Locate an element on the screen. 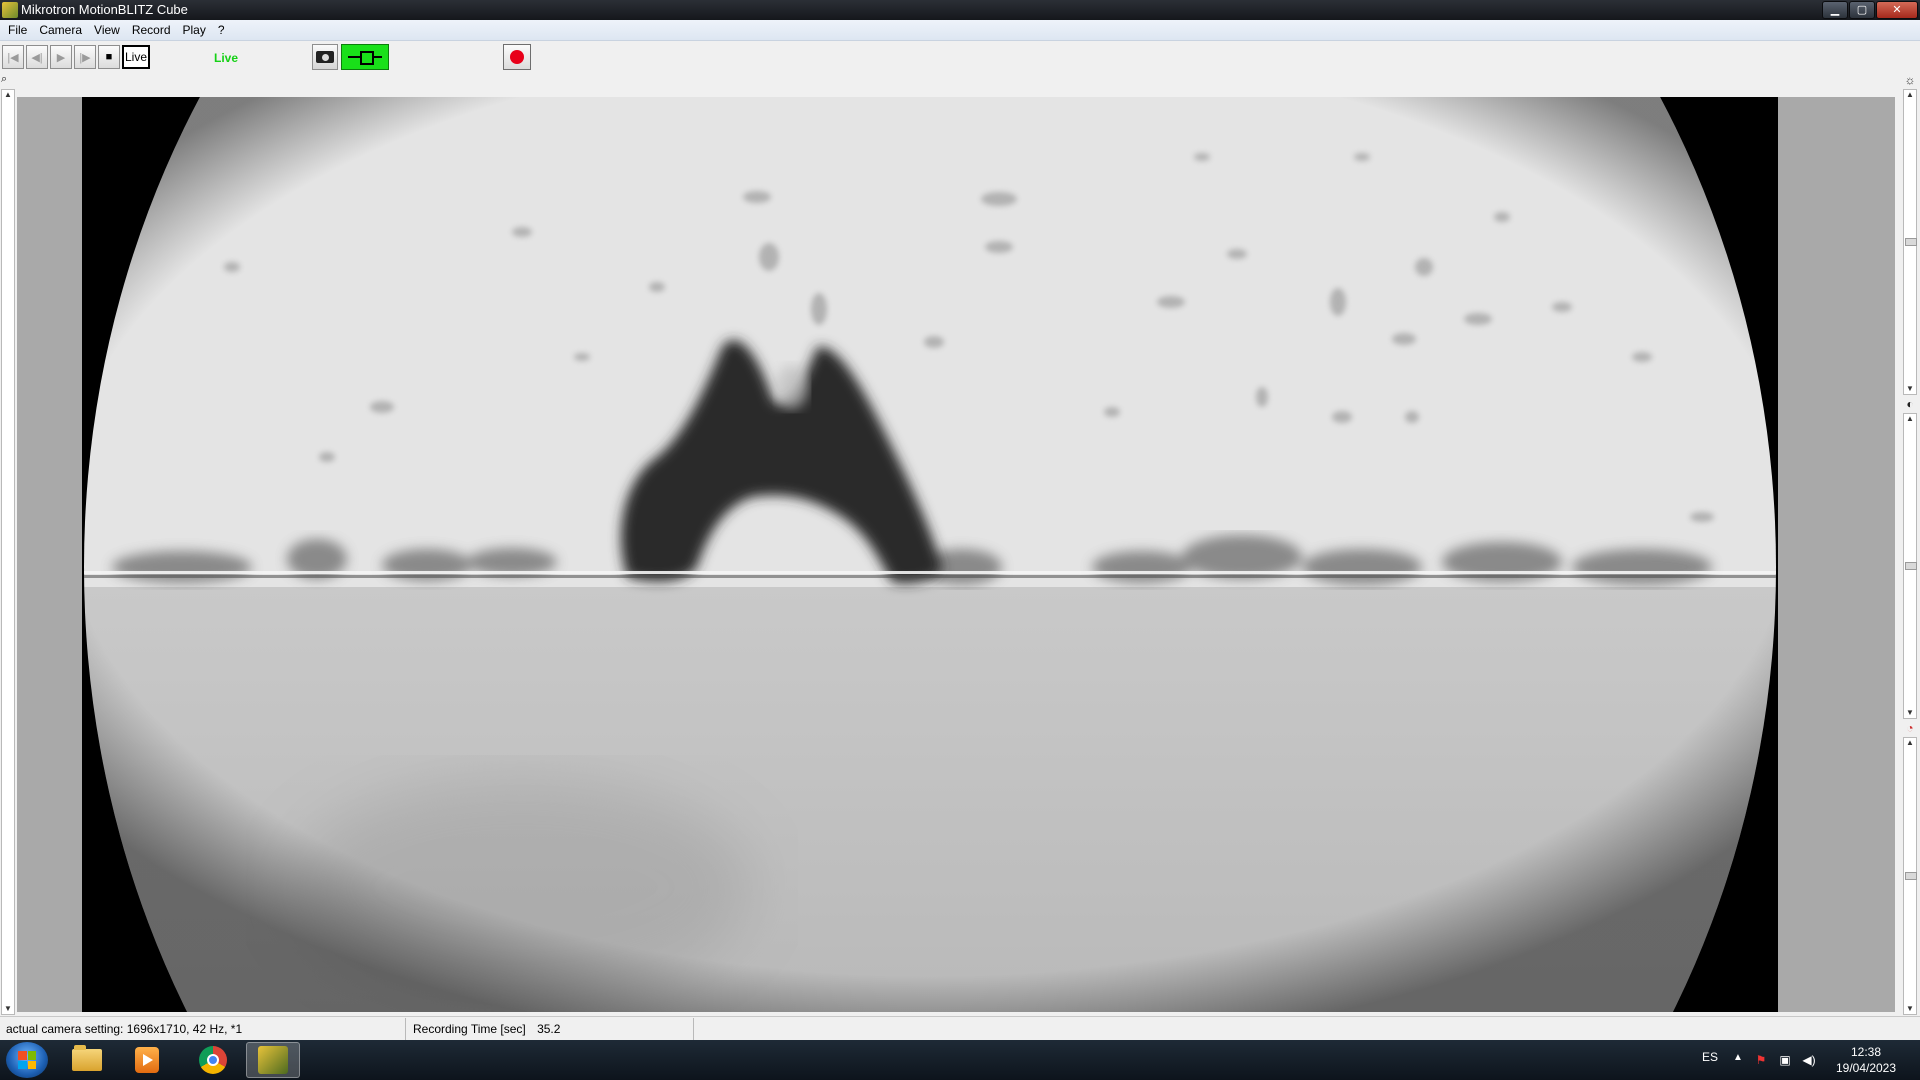 This screenshot has height=1080, width=1920. app-icon is located at coordinates (10, 10).